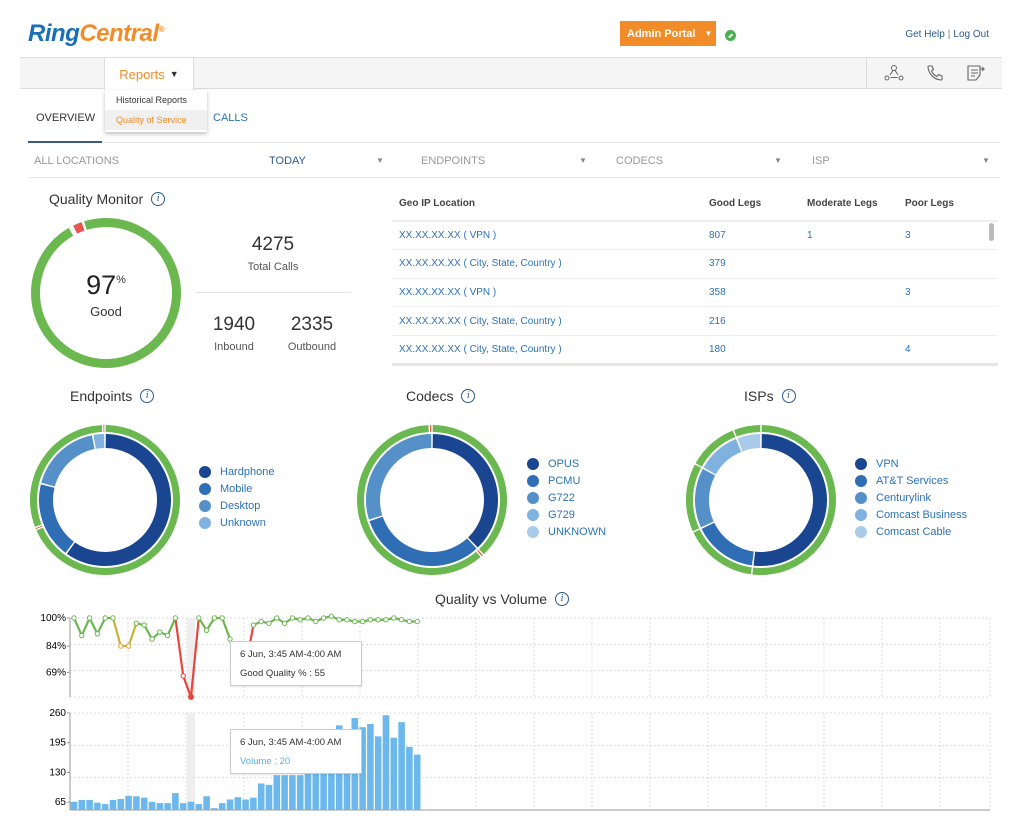 The image size is (1024, 835). What do you see at coordinates (566, 497) in the screenshot?
I see `legend-item: G722` at bounding box center [566, 497].